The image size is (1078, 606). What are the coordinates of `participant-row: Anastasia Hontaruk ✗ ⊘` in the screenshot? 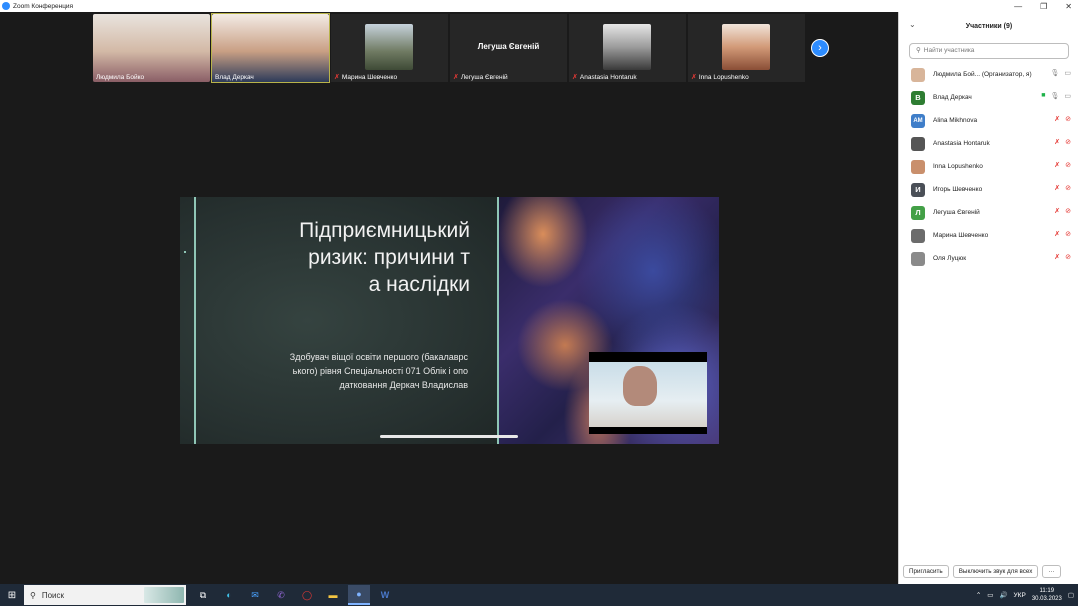 It's located at (988, 143).